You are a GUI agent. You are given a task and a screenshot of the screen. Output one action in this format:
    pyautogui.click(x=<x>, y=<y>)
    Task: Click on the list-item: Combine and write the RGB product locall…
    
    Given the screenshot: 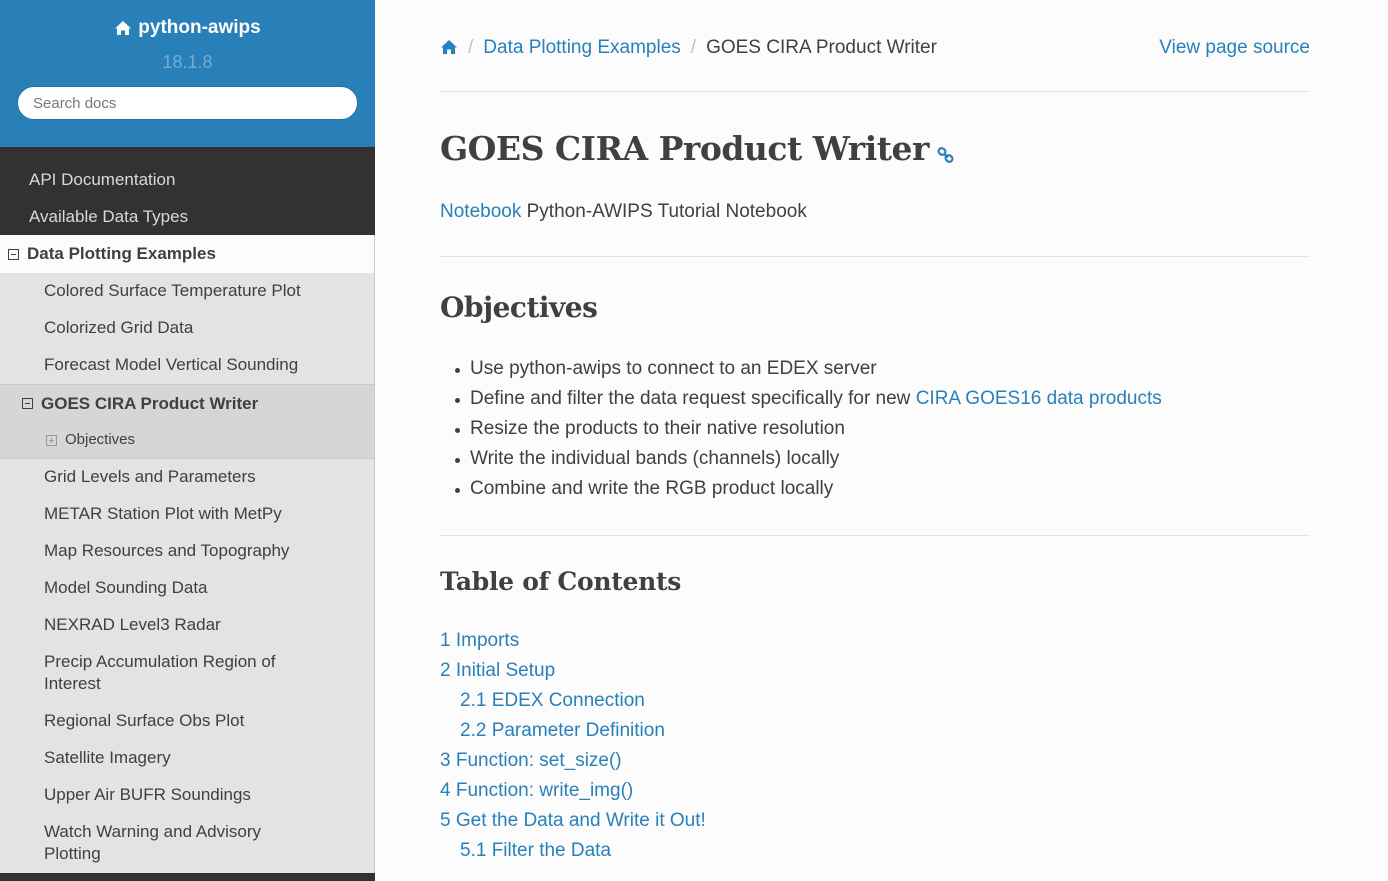 What is the action you would take?
    pyautogui.click(x=881, y=489)
    